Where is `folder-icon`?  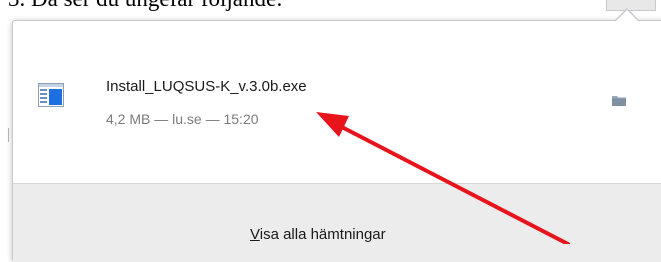
folder-icon is located at coordinates (619, 100).